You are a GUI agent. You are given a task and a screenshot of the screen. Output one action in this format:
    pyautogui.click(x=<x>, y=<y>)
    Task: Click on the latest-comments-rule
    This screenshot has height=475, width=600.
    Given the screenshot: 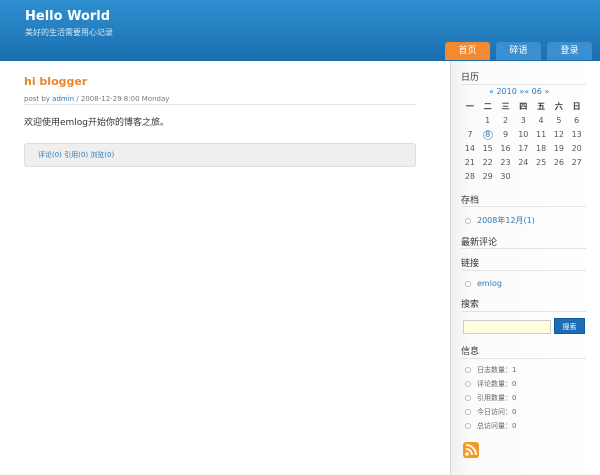 What is the action you would take?
    pyautogui.click(x=523, y=248)
    